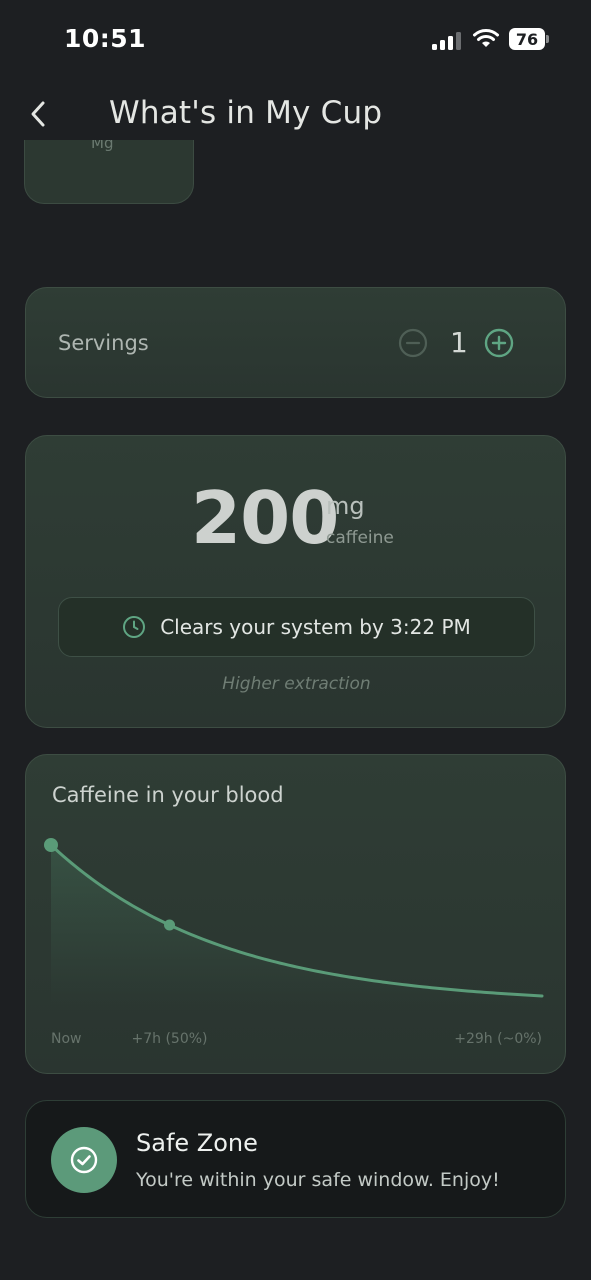 The image size is (591, 1280). What do you see at coordinates (109, 172) in the screenshot?
I see `partial-card: Mg` at bounding box center [109, 172].